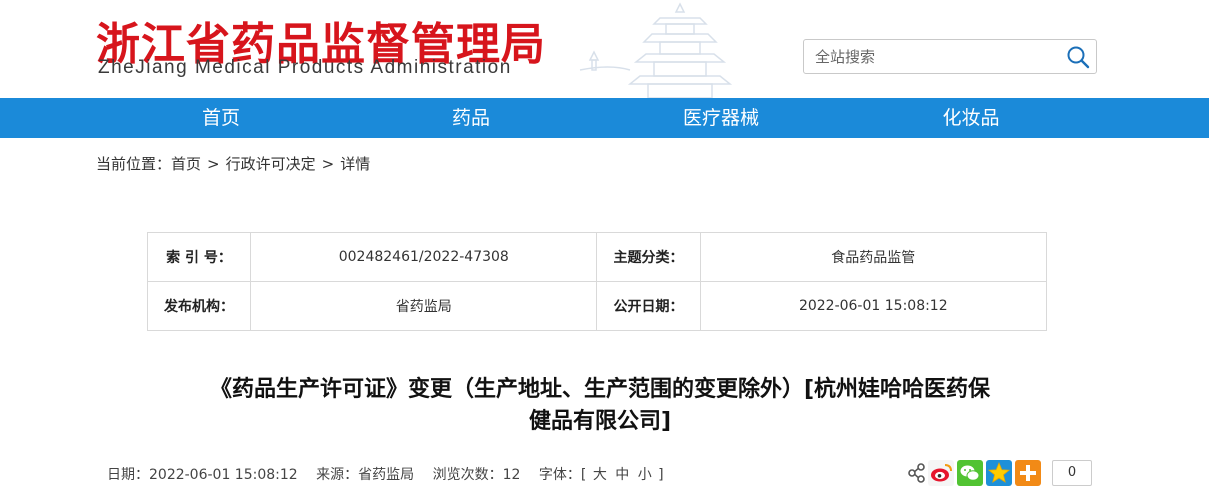 The width and height of the screenshot is (1209, 492). I want to click on breadcrumb: 当前位置：首页 > 行政许可决定 > 详情, so click(233, 163).